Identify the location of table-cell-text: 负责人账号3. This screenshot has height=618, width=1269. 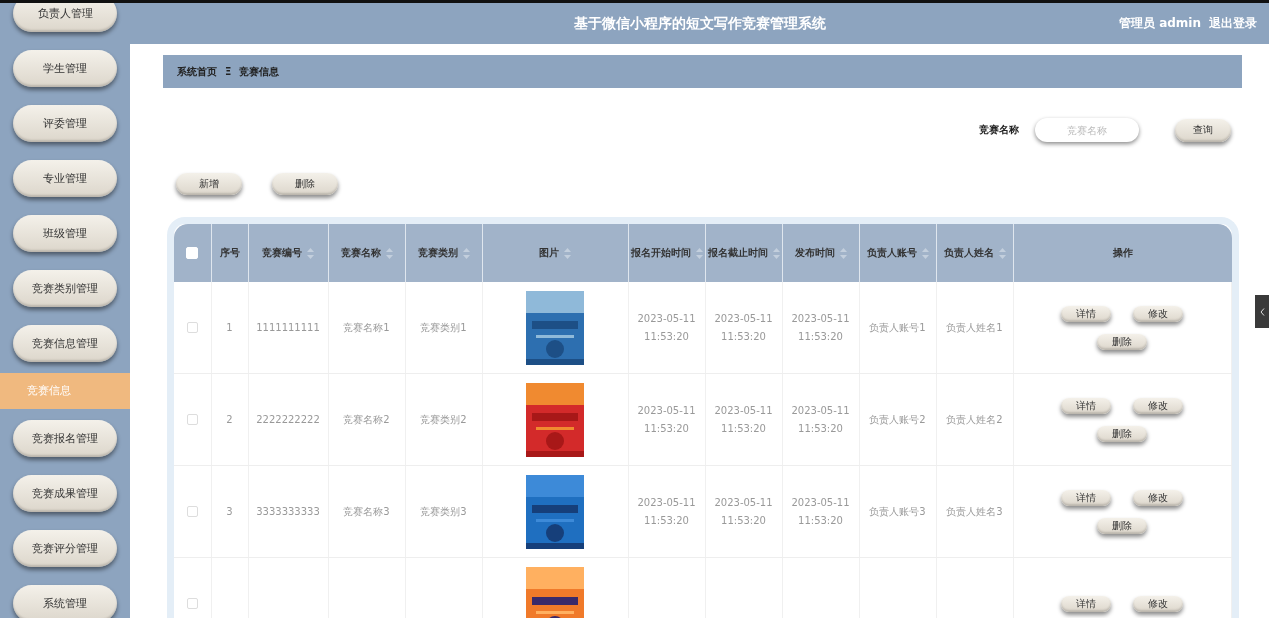
(897, 511).